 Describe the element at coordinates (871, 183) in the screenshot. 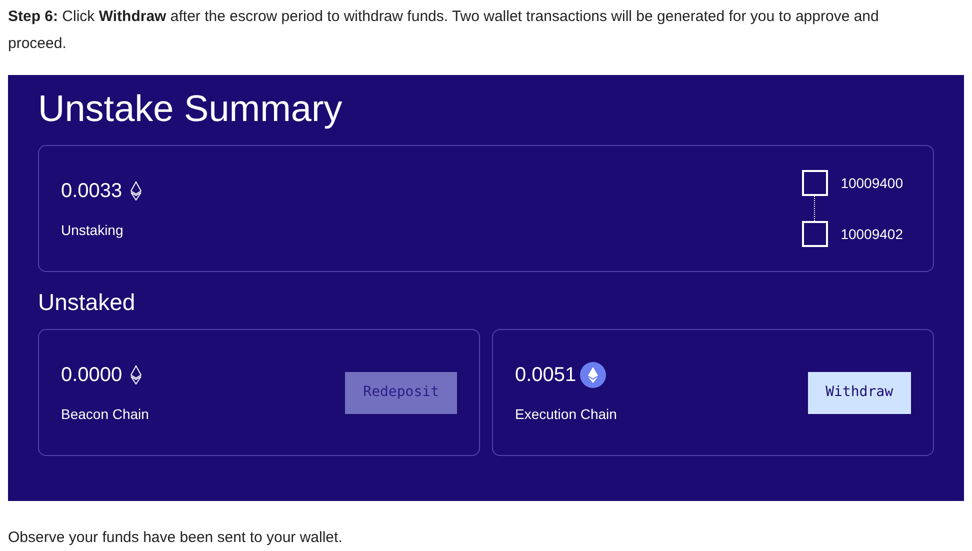

I see `block-number: 10009400` at that location.